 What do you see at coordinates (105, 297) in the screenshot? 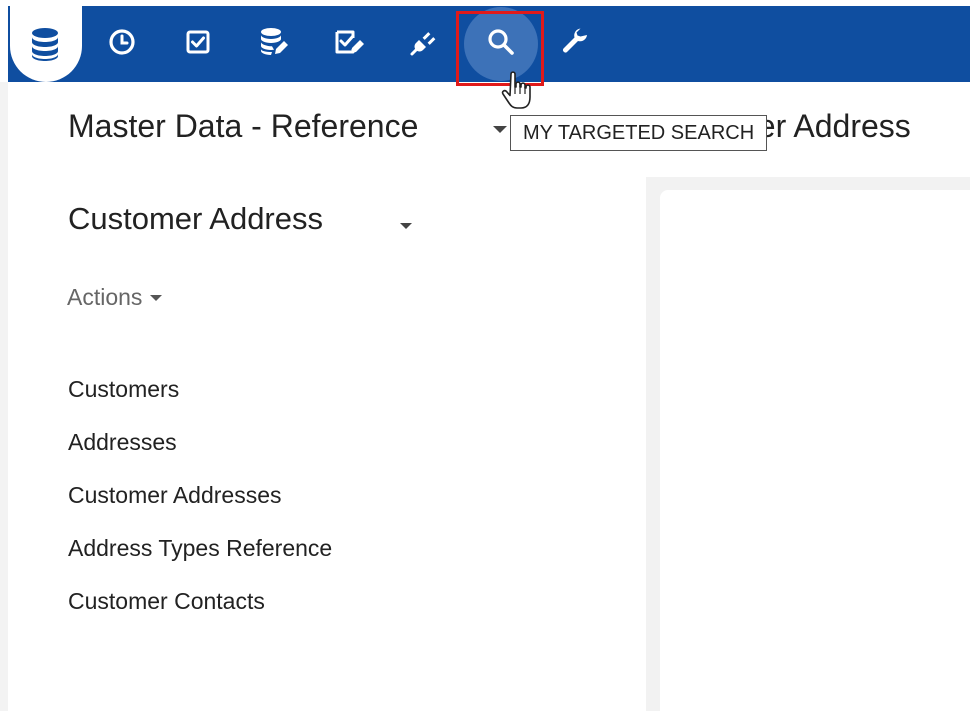
I see `actions-label: Actions` at bounding box center [105, 297].